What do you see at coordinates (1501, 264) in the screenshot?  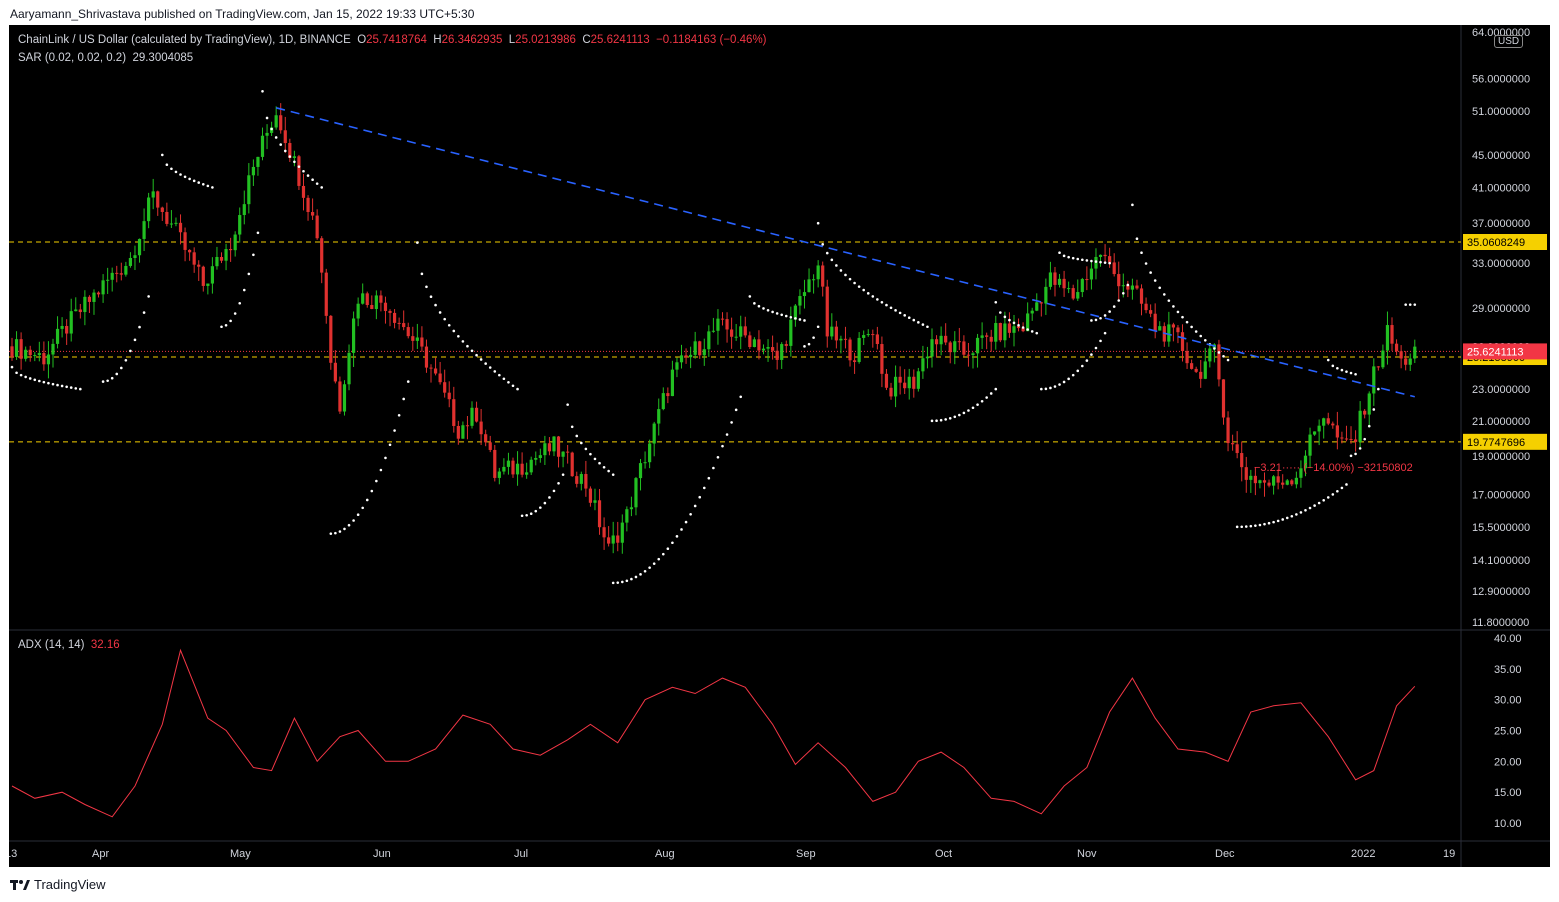 I see `price-tick-label: 33.0000000` at bounding box center [1501, 264].